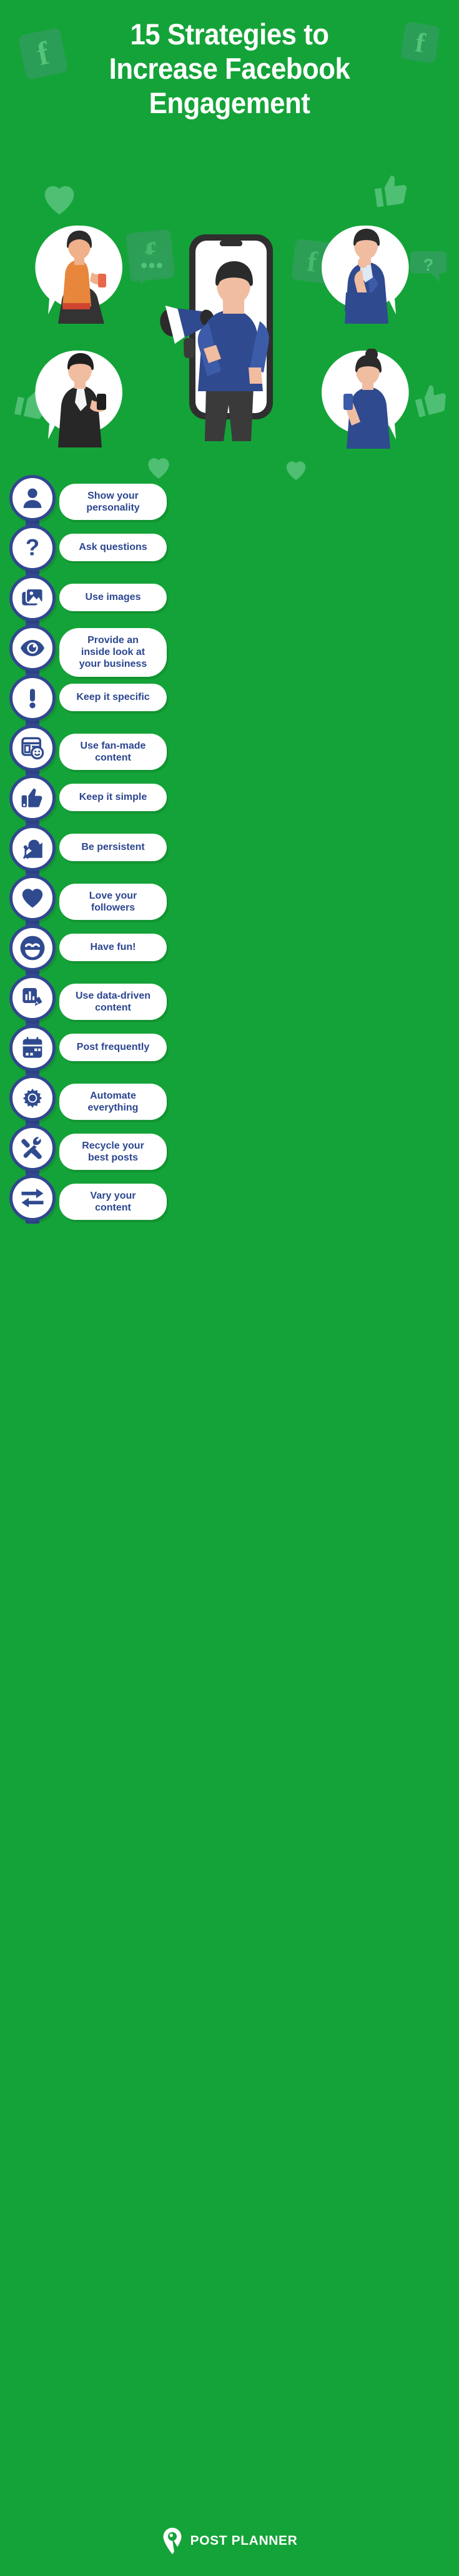  Describe the element at coordinates (113, 697) in the screenshot. I see `strategy-label: Keep it specific` at that location.